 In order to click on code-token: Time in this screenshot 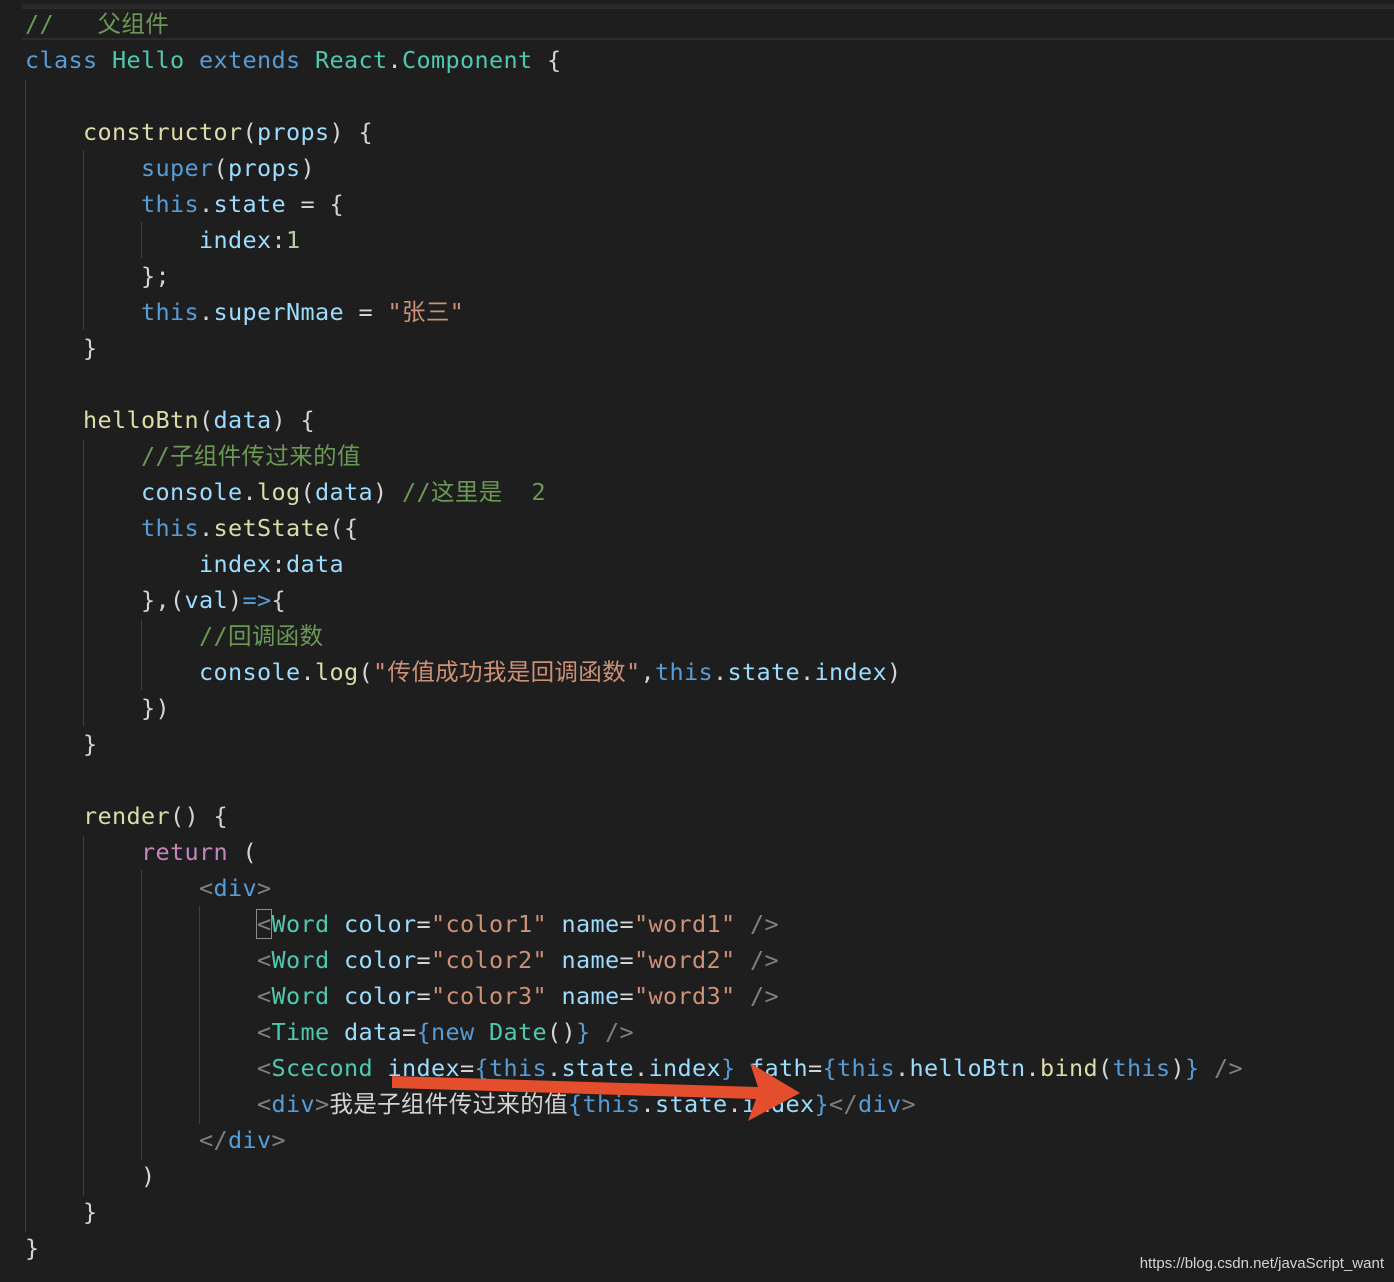, I will do `click(300, 1032)`.